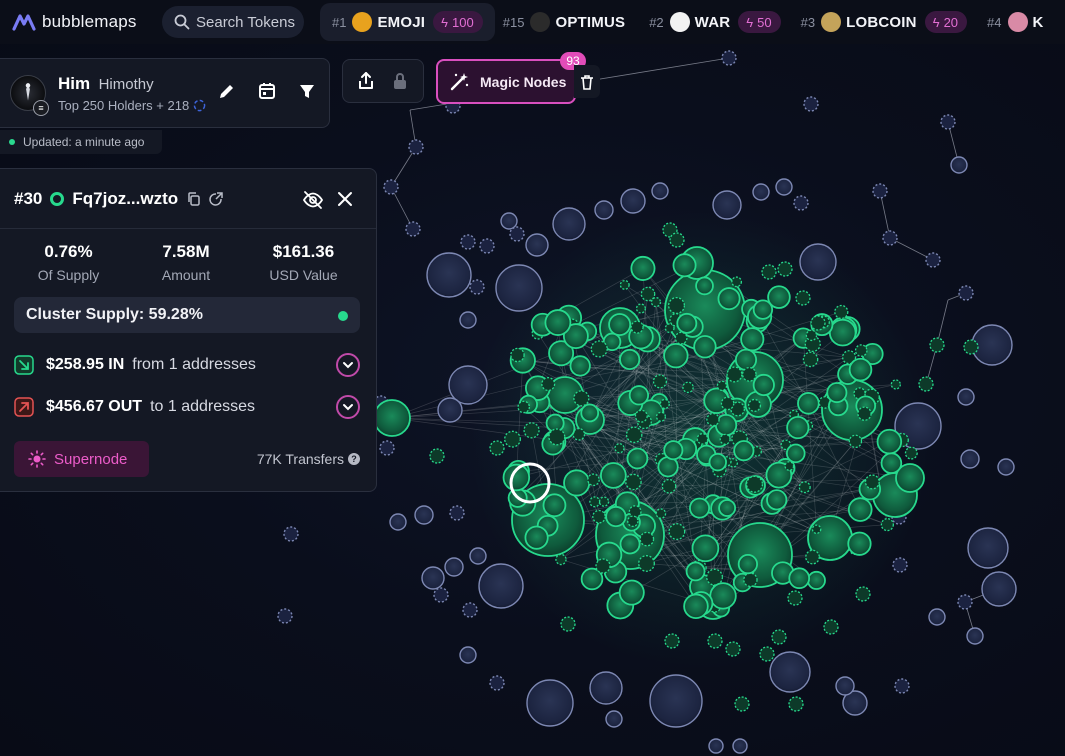 This screenshot has width=1065, height=756. I want to click on ticker-item: #3 LOBCOIN ϟ 20, so click(886, 22).